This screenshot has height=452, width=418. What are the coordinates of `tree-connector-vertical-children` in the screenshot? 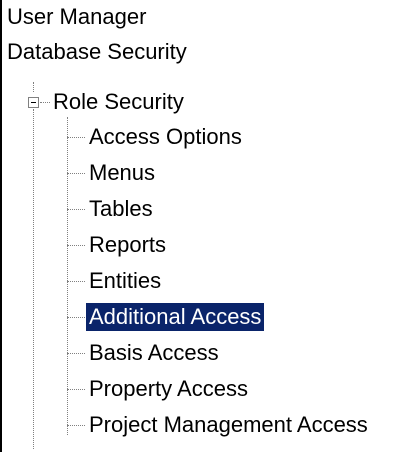 It's located at (67, 276).